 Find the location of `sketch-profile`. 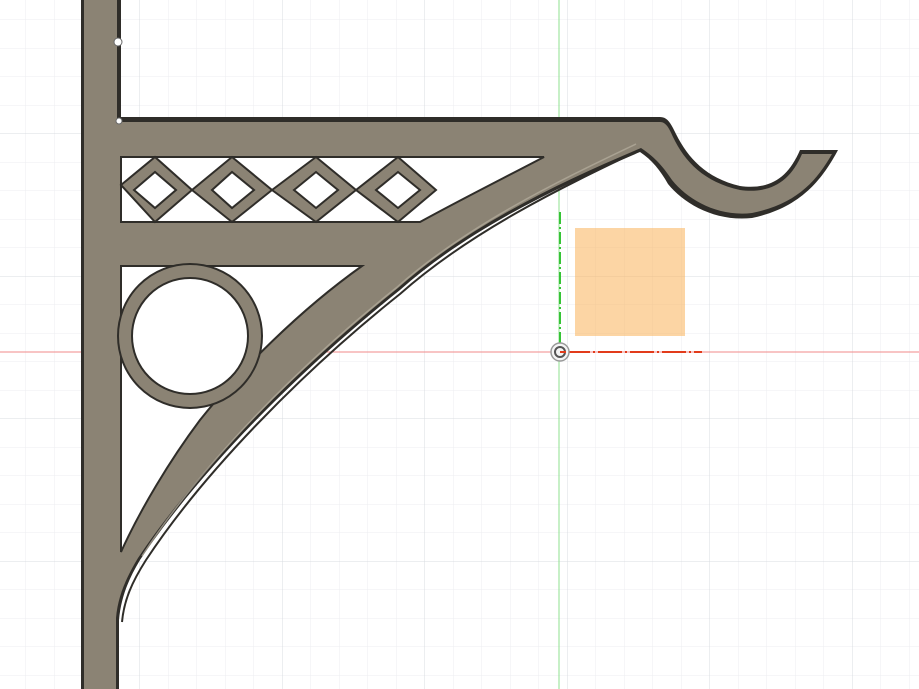

sketch-profile is located at coordinates (630, 282).